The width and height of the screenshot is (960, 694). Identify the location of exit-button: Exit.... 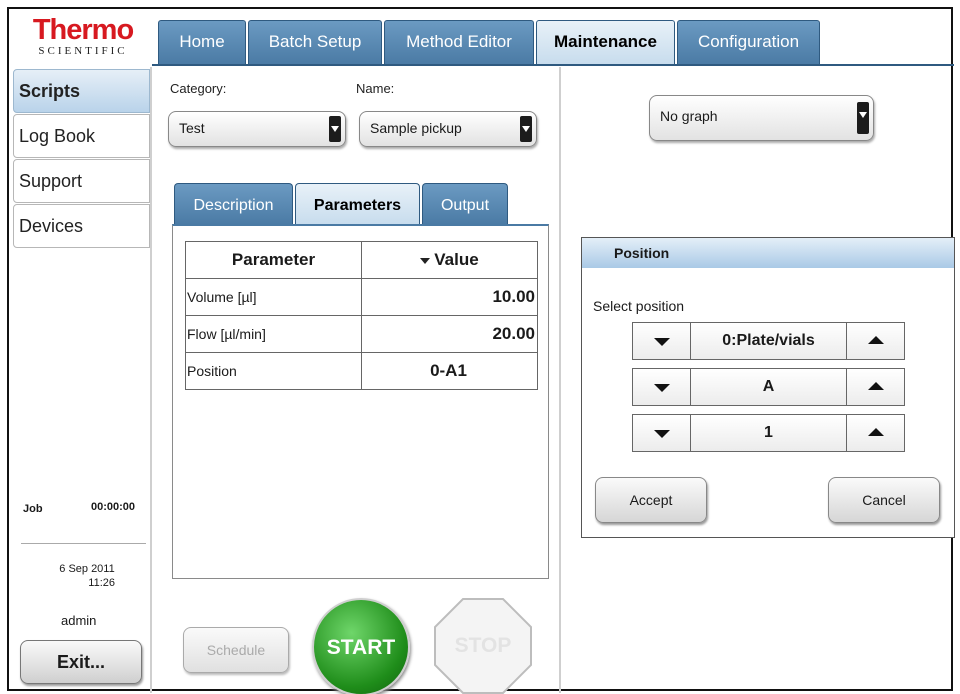
(81, 662).